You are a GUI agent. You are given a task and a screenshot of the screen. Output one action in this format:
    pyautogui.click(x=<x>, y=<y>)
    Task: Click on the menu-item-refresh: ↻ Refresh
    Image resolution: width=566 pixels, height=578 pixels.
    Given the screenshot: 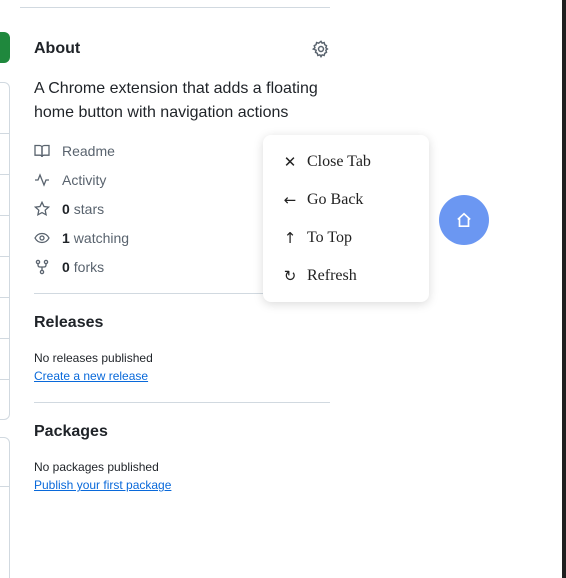 What is the action you would take?
    pyautogui.click(x=319, y=276)
    